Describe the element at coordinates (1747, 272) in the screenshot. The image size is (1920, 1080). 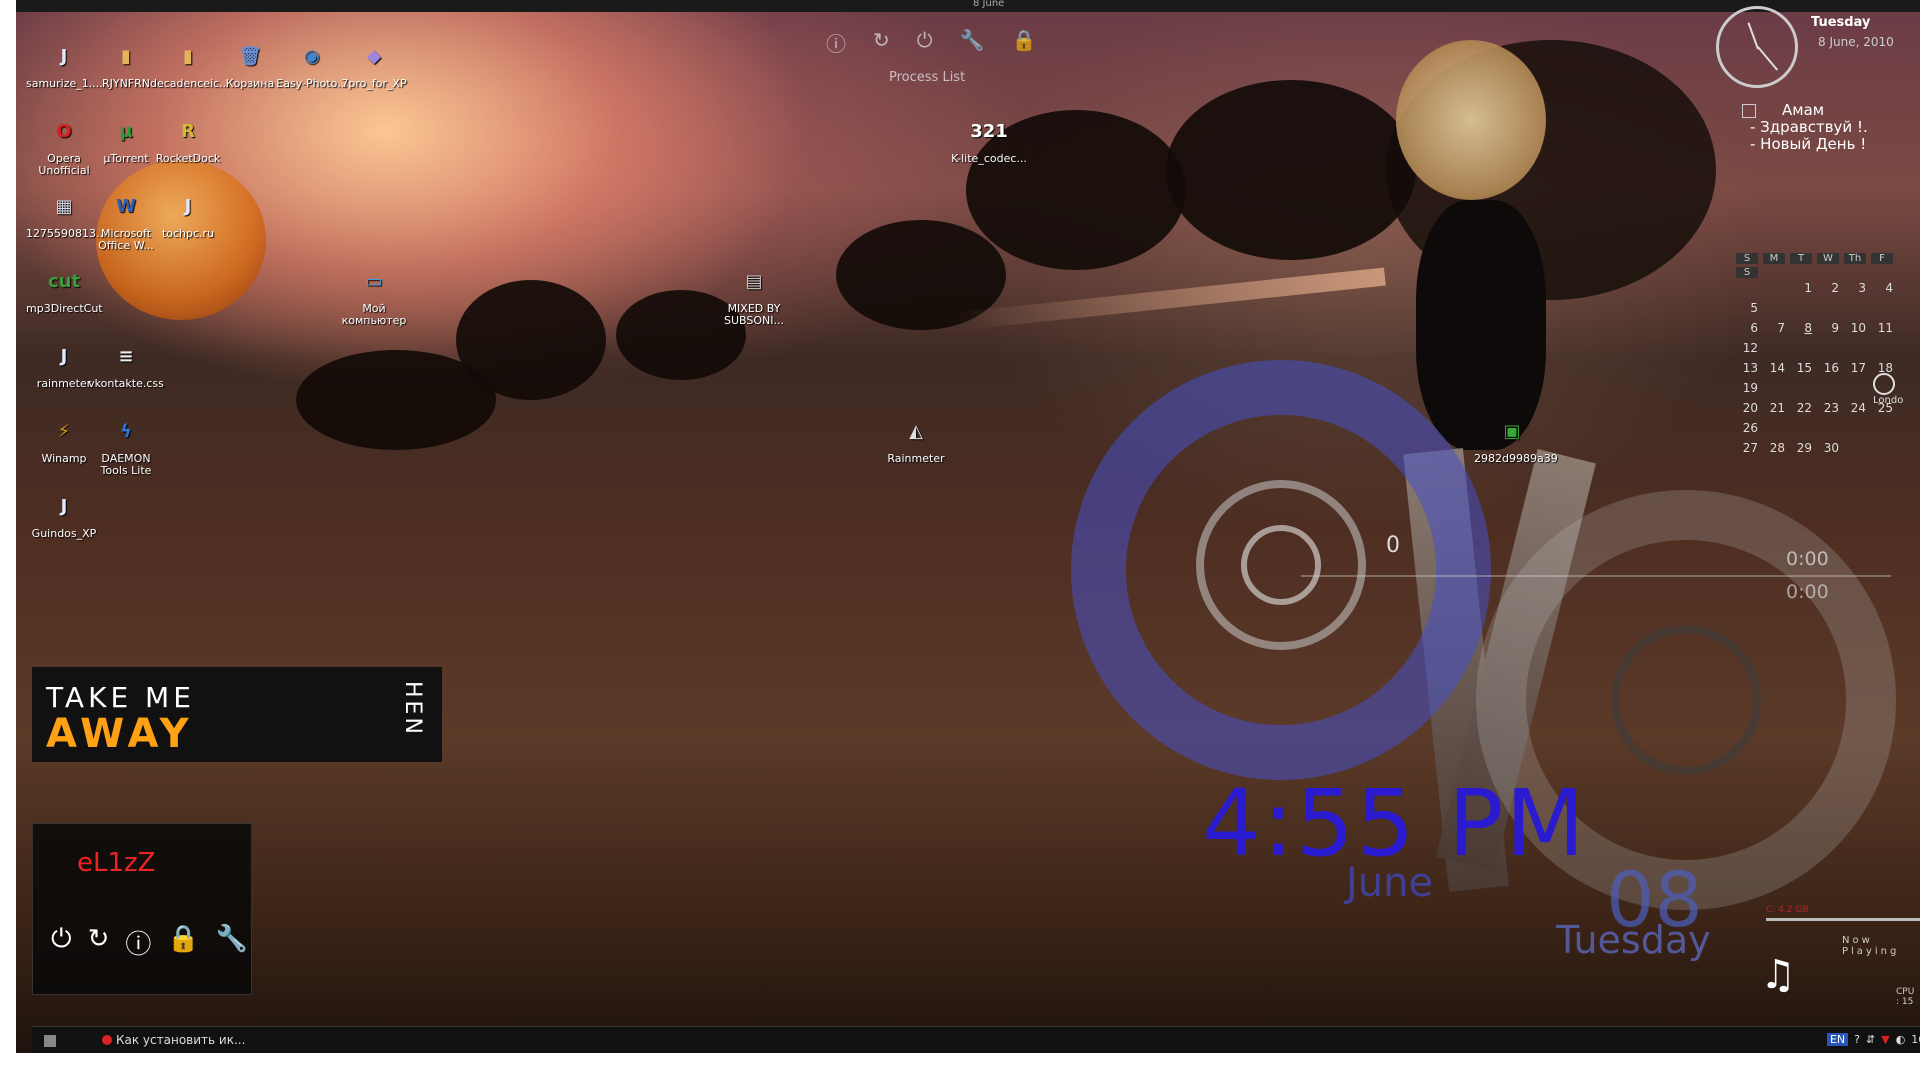
I see `calendar-weekday-header: S` at that location.